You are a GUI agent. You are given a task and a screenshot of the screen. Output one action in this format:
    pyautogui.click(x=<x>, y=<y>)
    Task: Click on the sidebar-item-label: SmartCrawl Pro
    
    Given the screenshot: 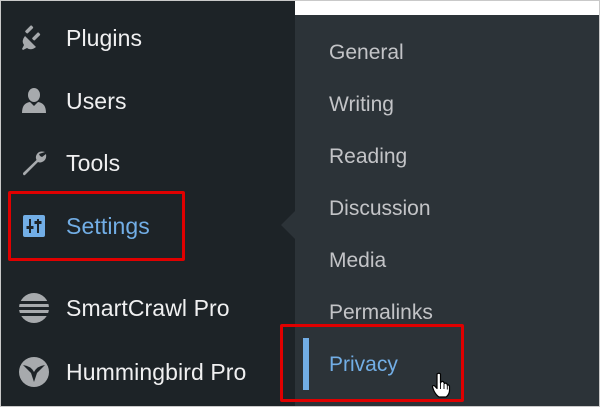 What is the action you would take?
    pyautogui.click(x=148, y=307)
    